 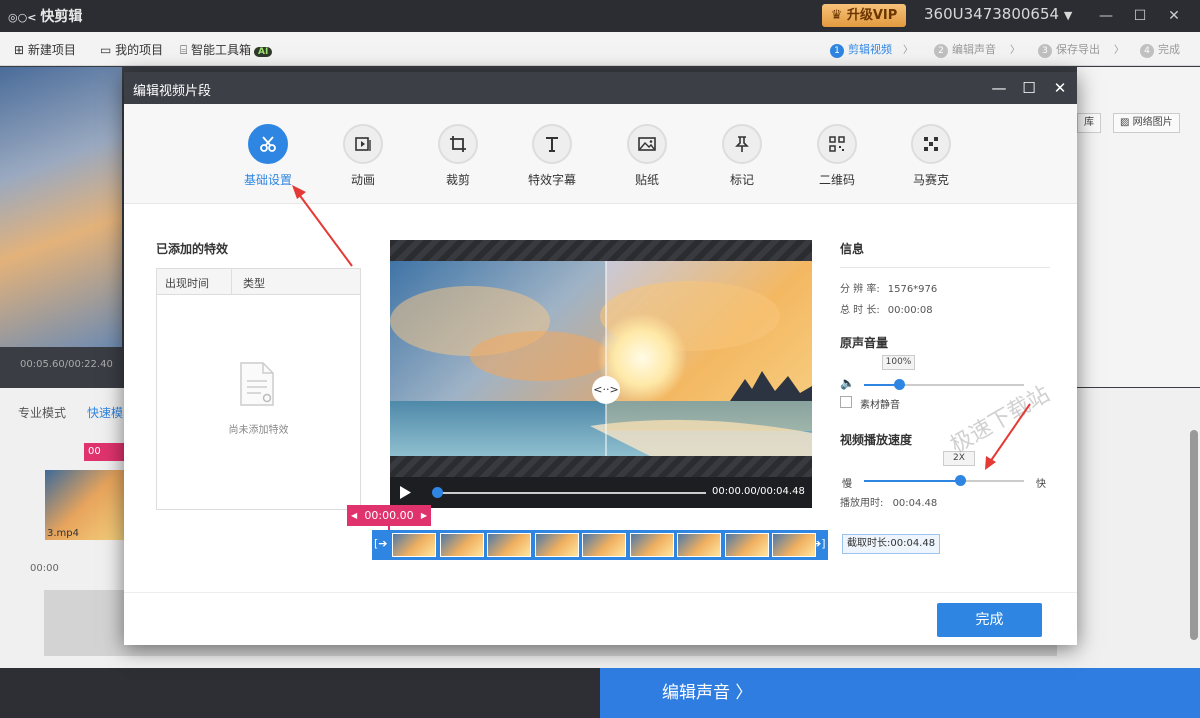 I want to click on video-frame, so click(x=601, y=358).